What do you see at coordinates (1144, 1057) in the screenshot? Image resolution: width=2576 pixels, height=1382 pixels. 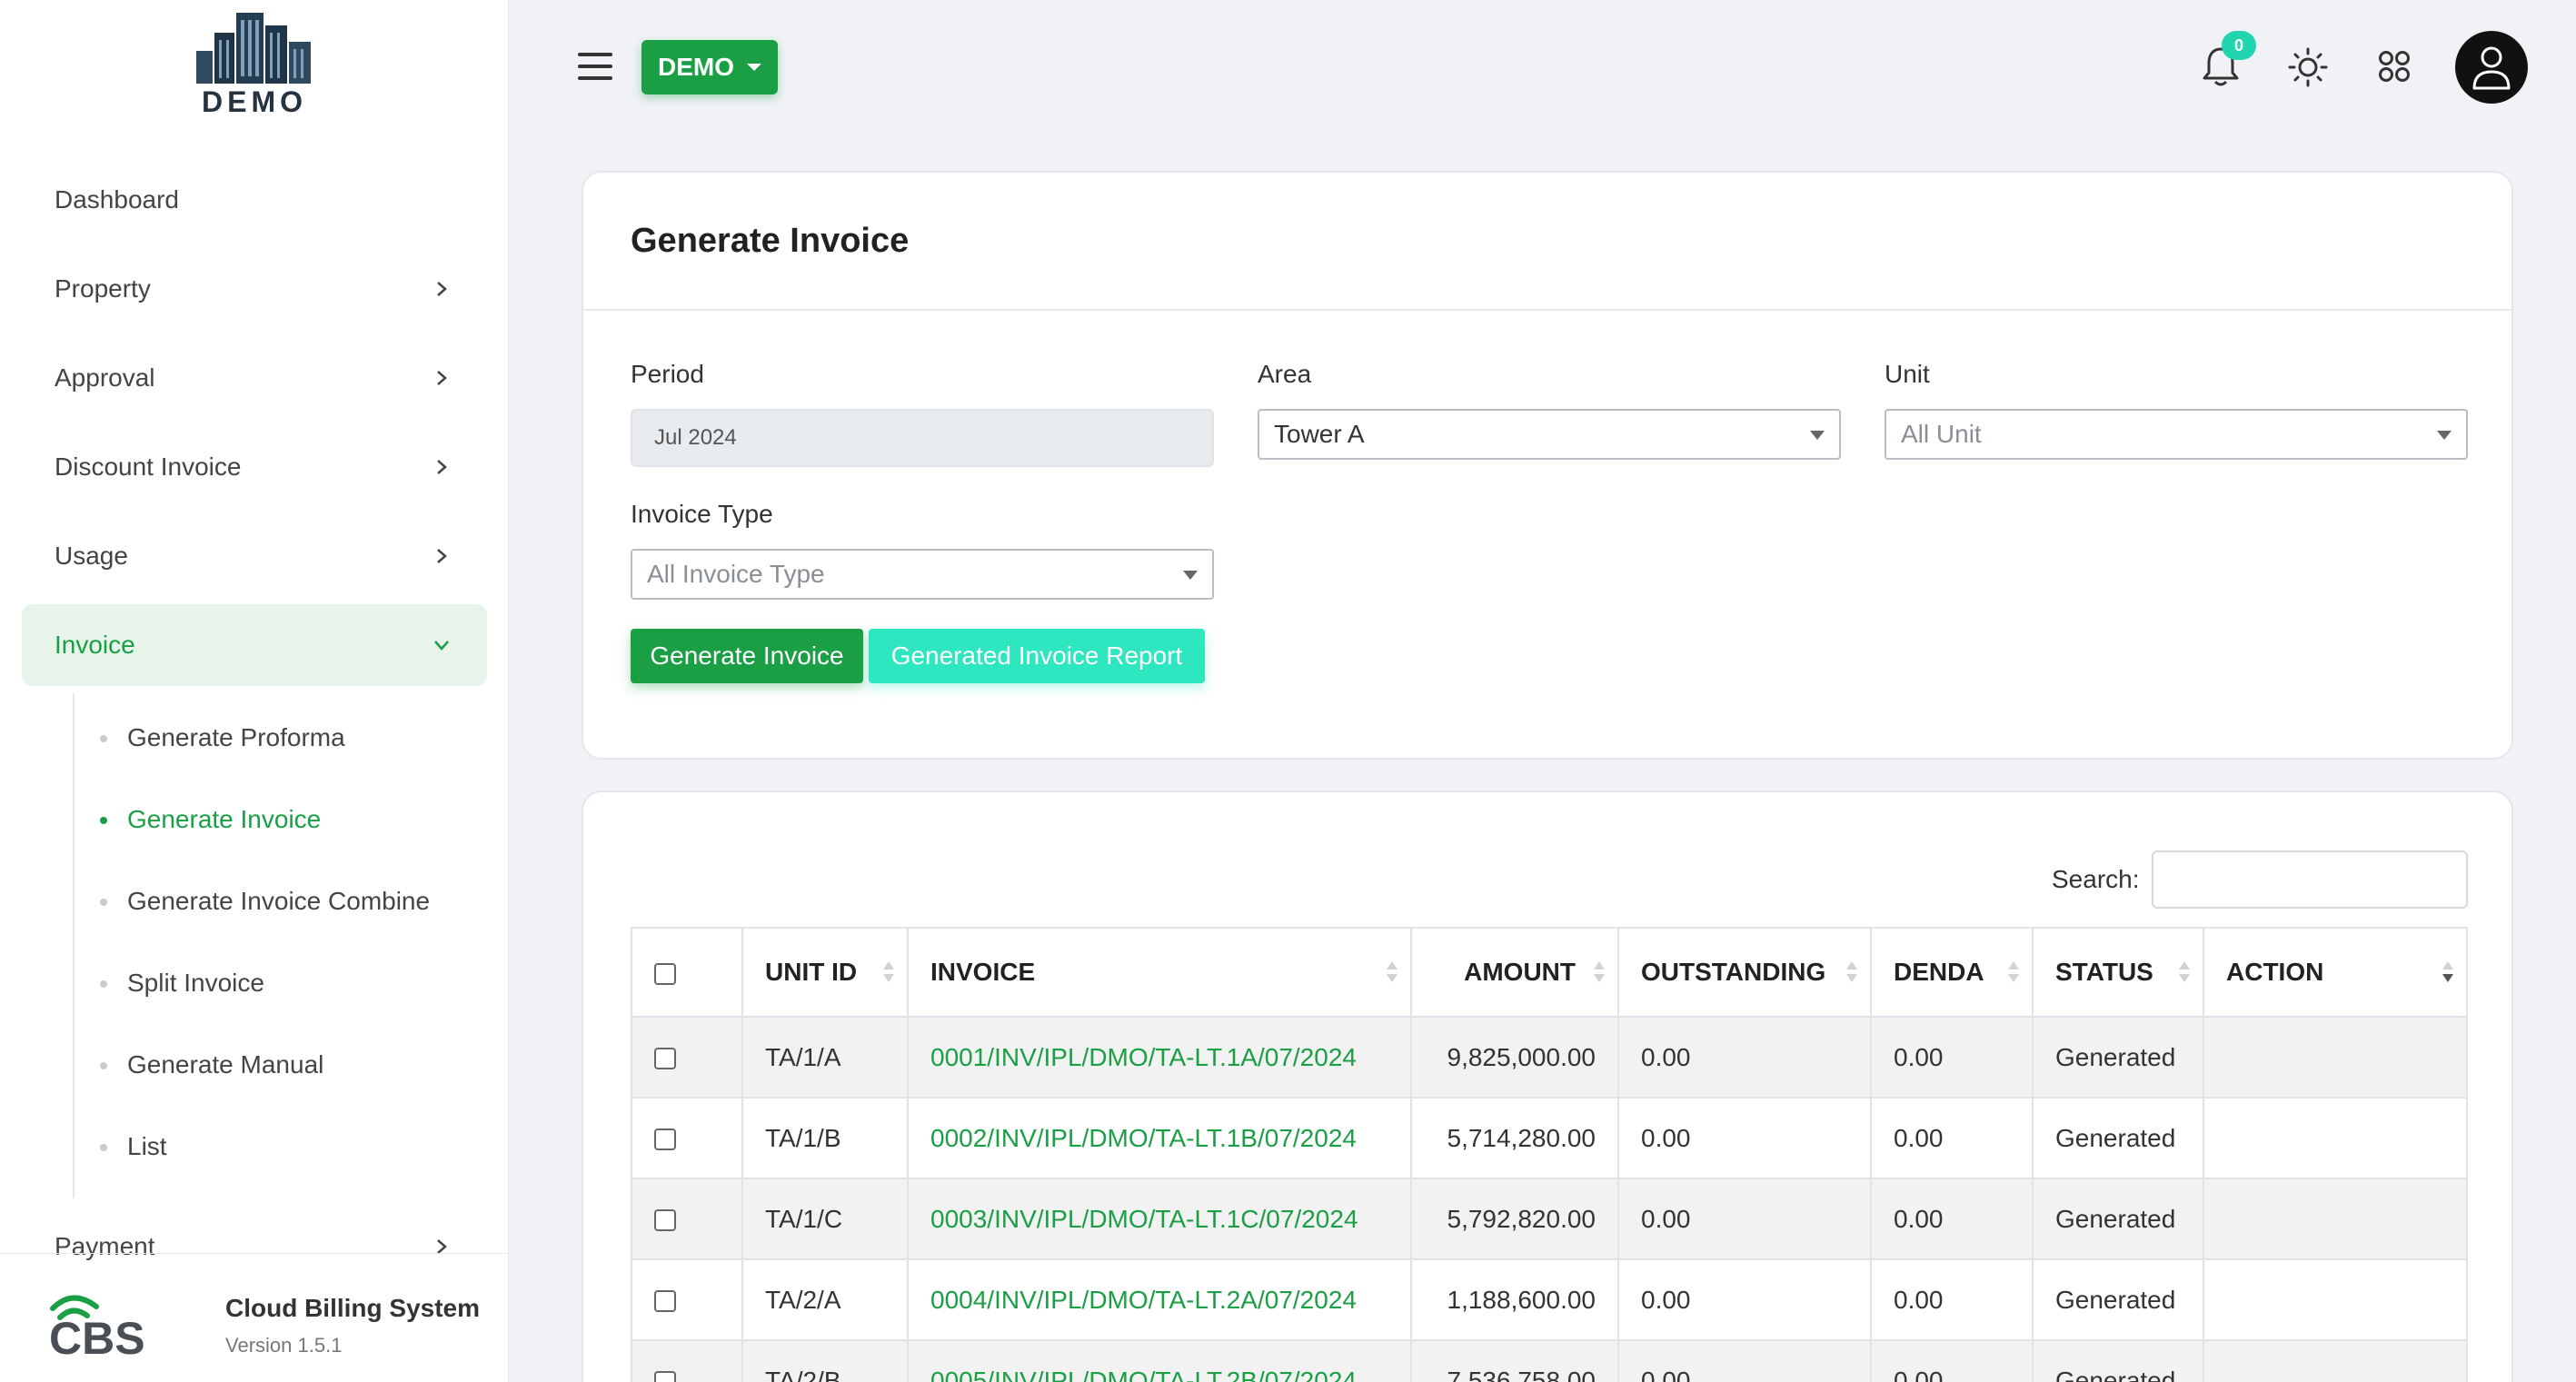 I see `invoice-link: 0001/INV/IPL/DMO/TA-LT.1A/07/2024` at bounding box center [1144, 1057].